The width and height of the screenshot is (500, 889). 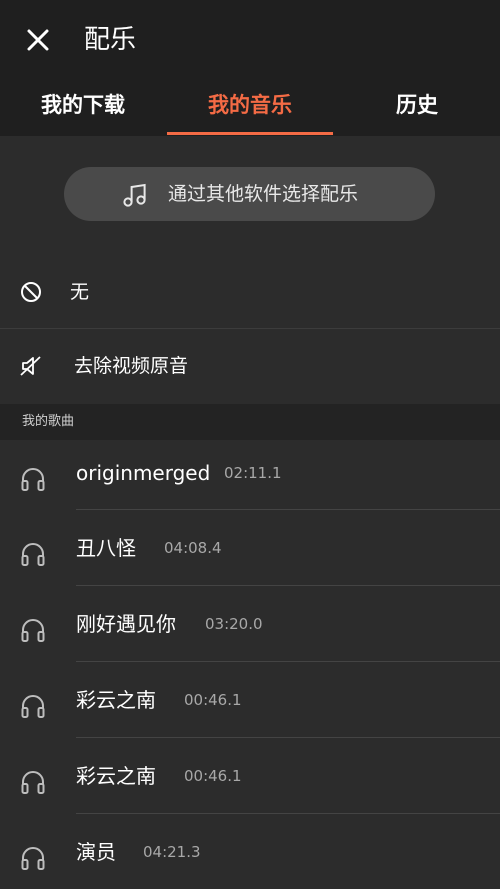 I want to click on song-duration: 04:21.3, so click(x=172, y=852).